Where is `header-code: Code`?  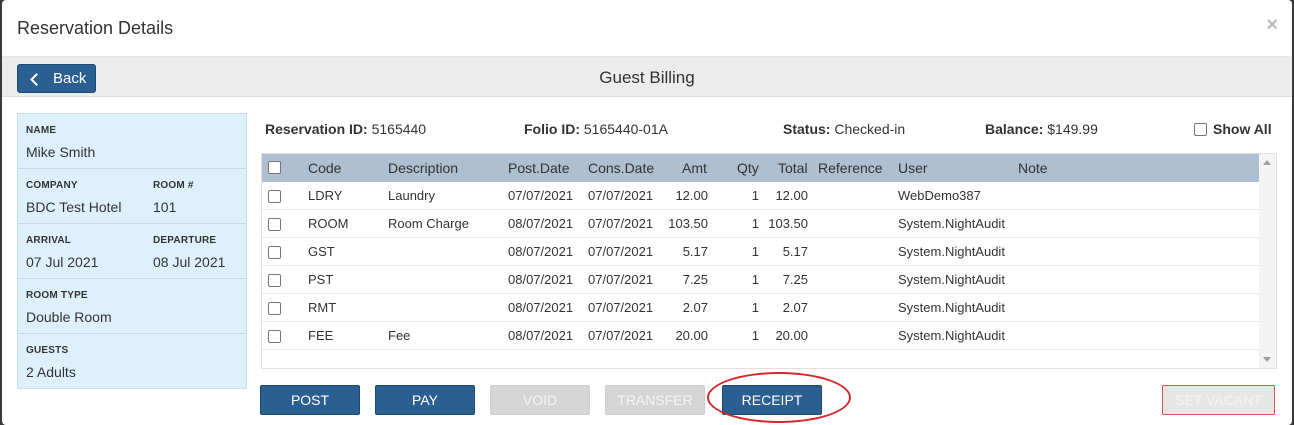 header-code: Code is located at coordinates (324, 168).